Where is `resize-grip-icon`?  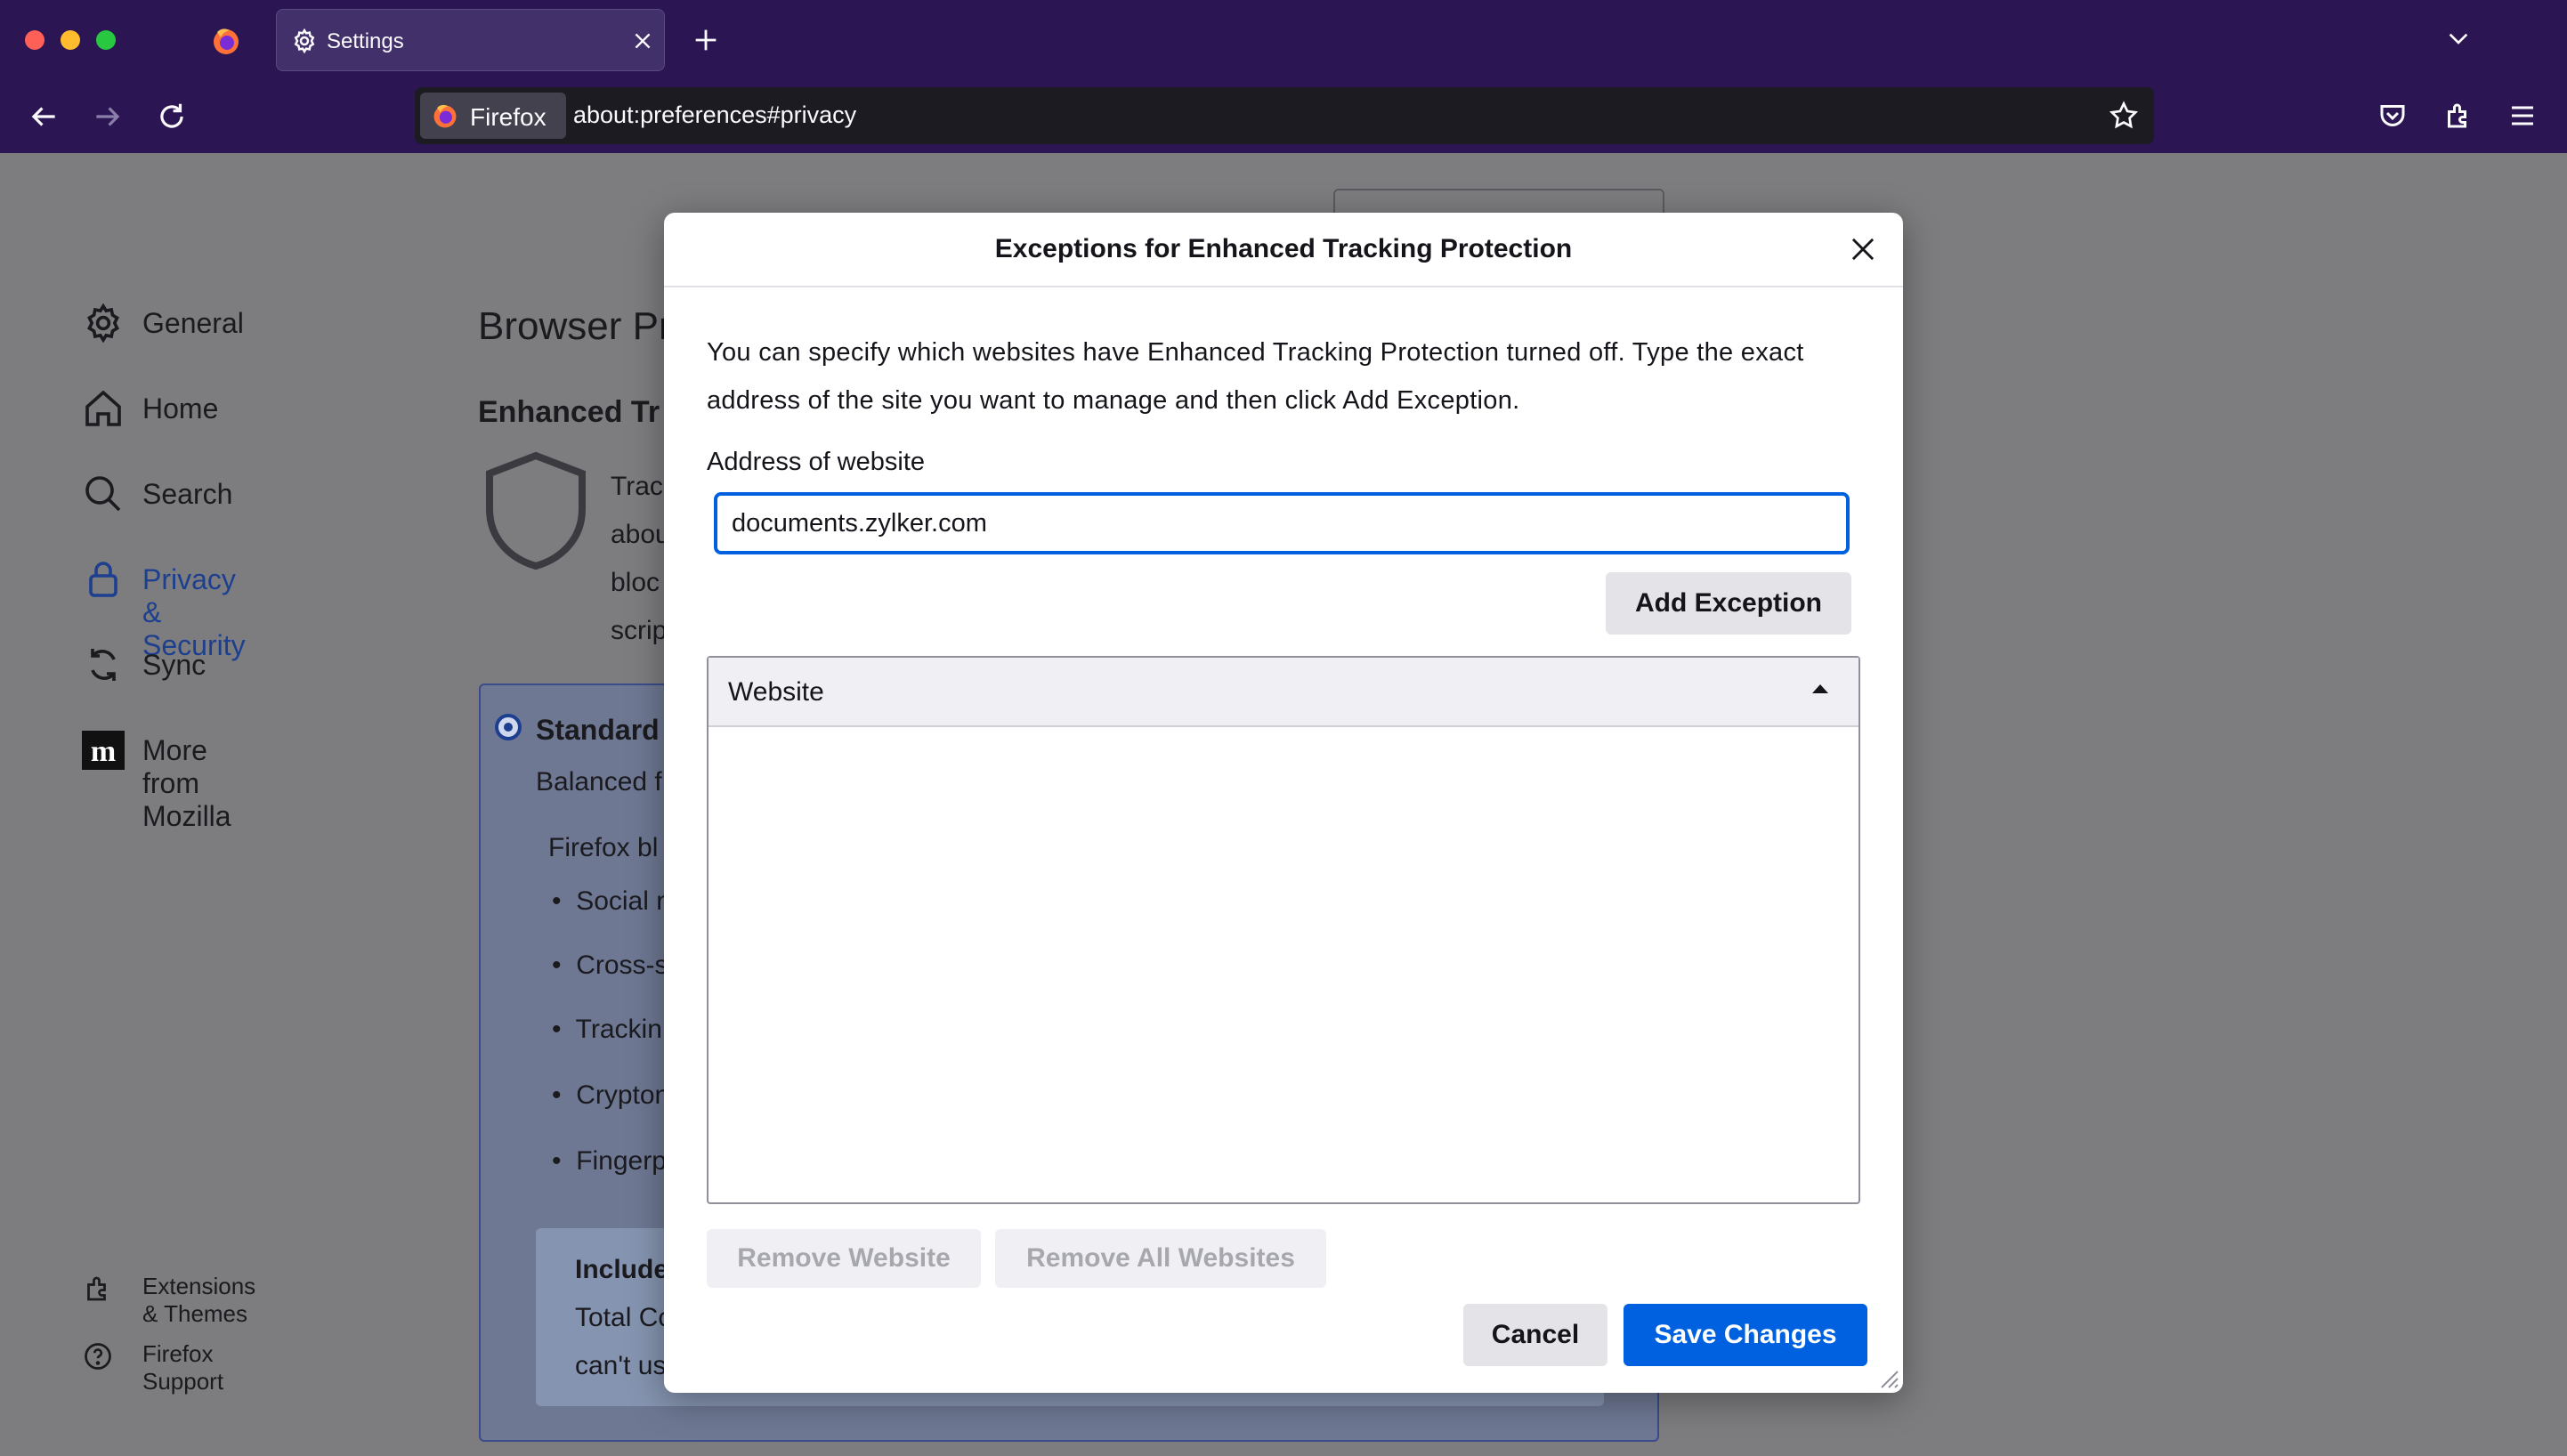
resize-grip-icon is located at coordinates (1887, 1377).